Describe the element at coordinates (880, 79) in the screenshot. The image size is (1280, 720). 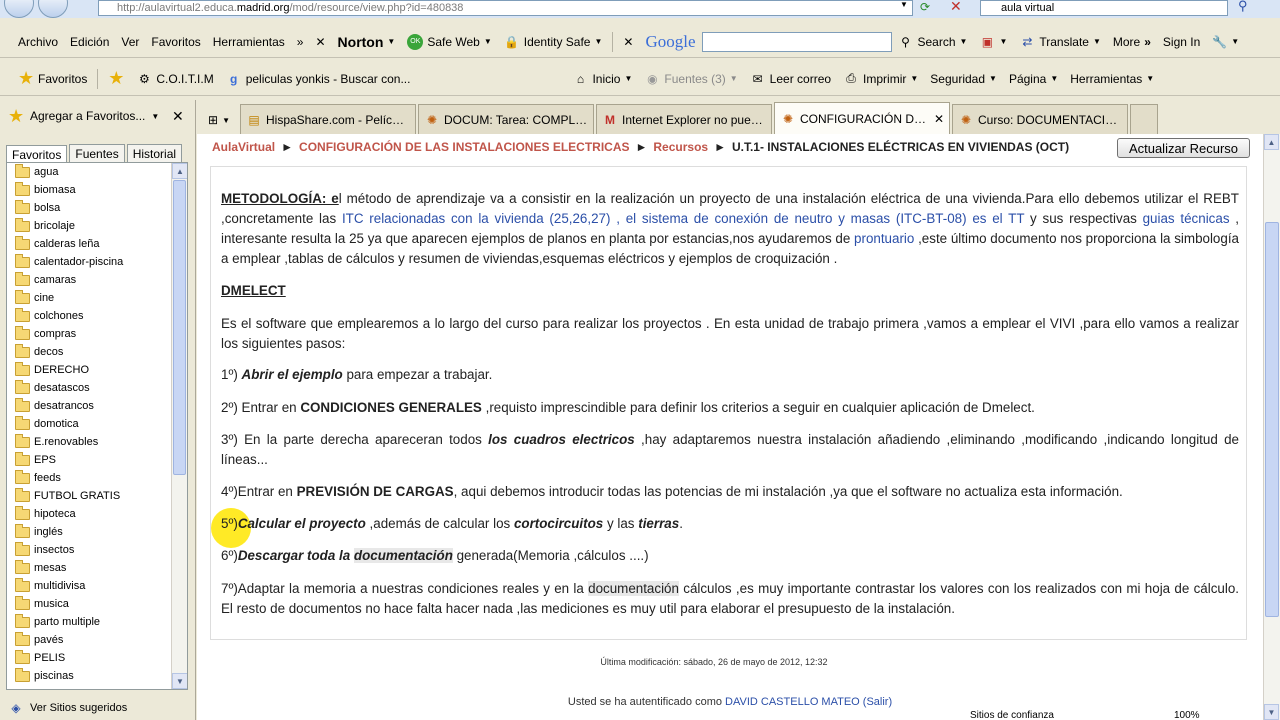
I see `print-button: ⎙ Imprimir ▼` at that location.